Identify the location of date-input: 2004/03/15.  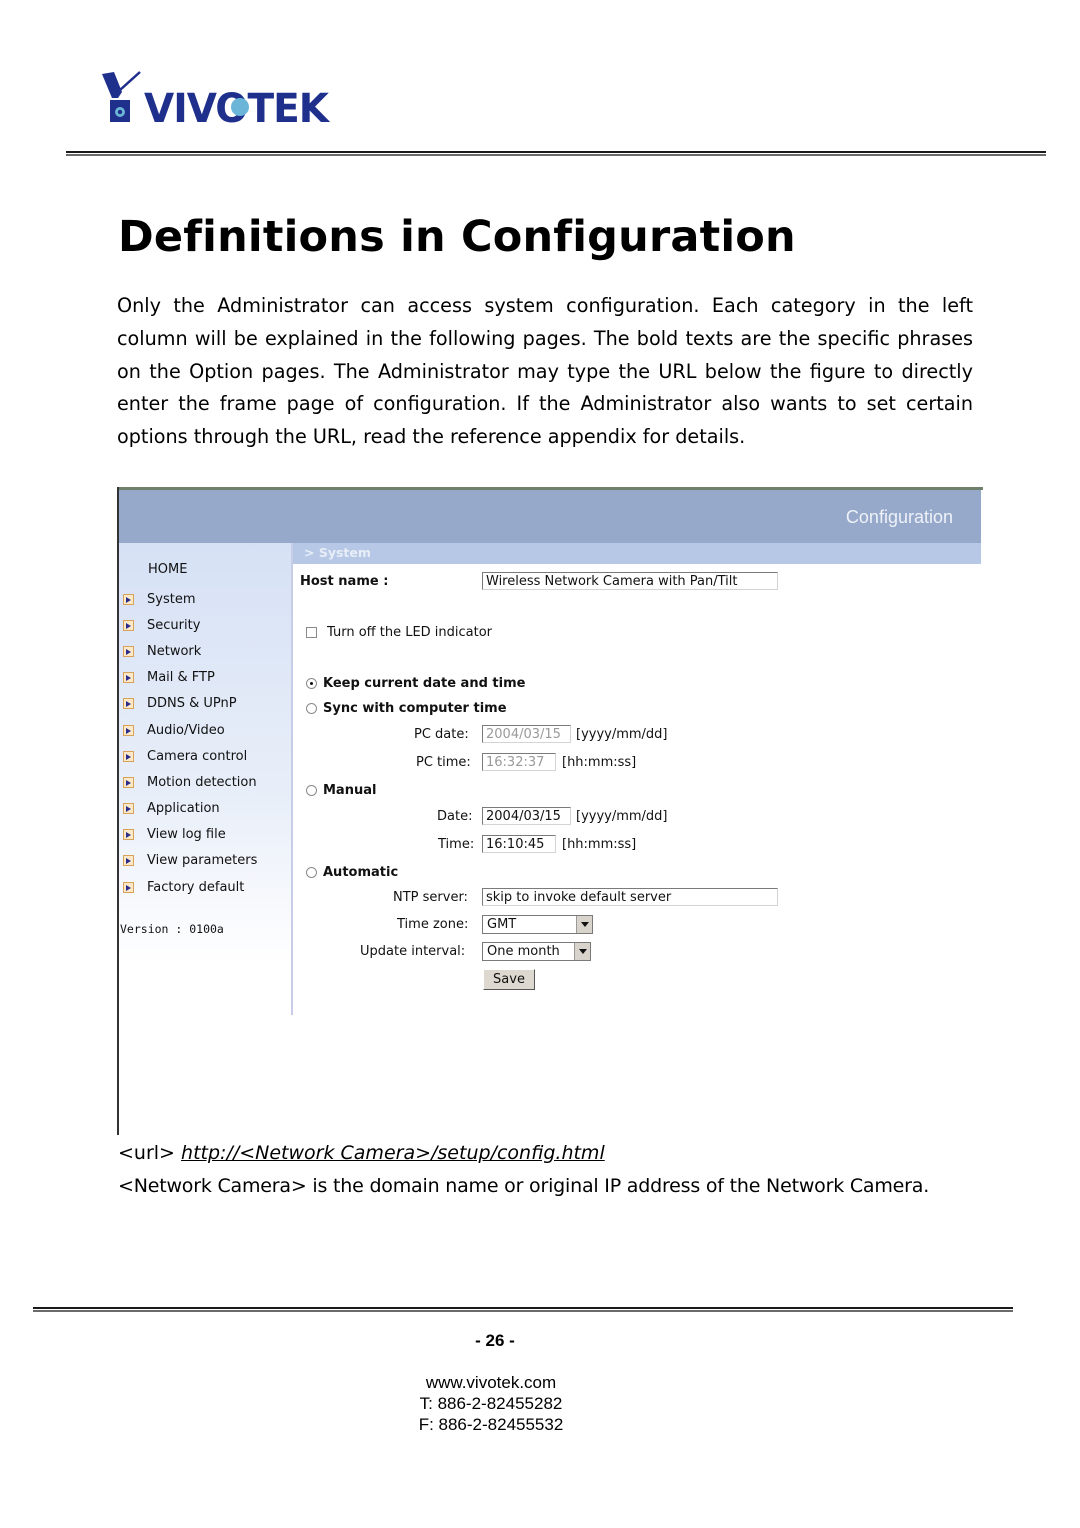
(526, 816).